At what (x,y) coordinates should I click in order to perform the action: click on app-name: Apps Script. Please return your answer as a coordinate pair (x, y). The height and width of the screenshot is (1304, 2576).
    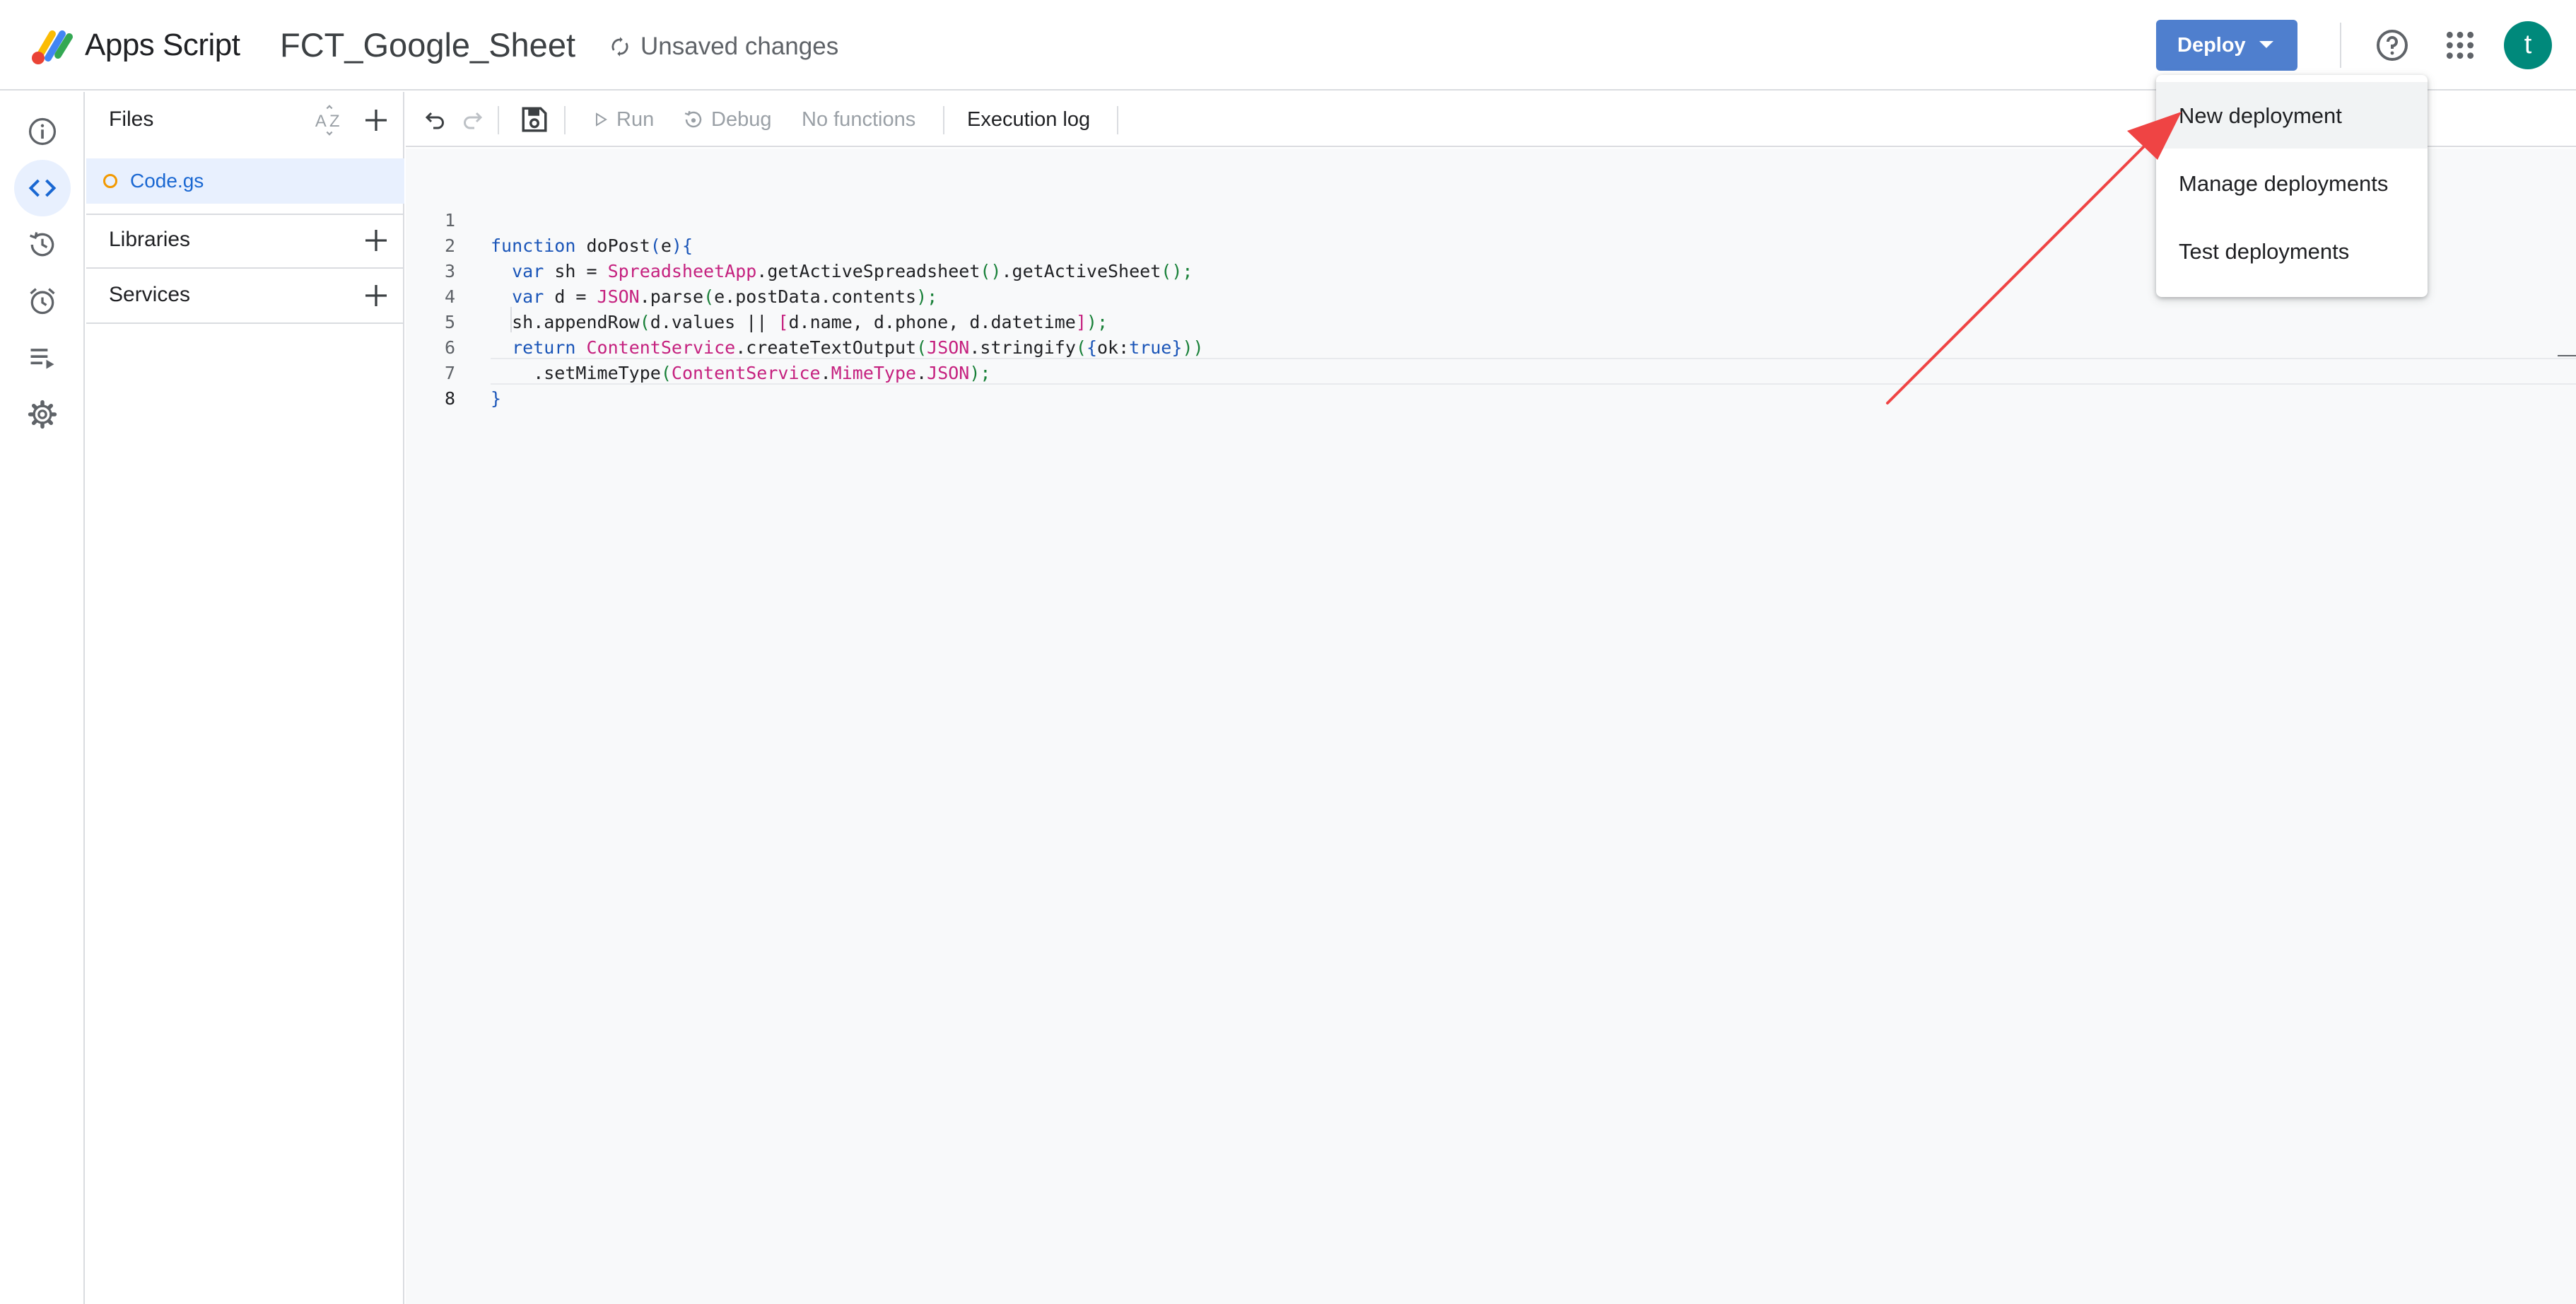
    Looking at the image, I should click on (162, 45).